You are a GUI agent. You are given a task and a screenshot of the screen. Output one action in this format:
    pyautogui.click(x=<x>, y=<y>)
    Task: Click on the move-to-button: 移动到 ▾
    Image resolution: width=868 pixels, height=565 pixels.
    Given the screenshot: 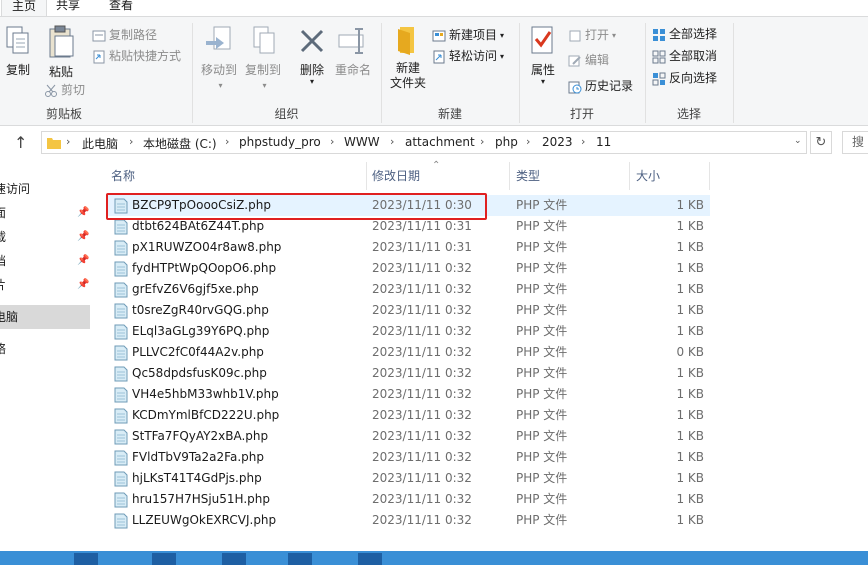 What is the action you would take?
    pyautogui.click(x=219, y=58)
    